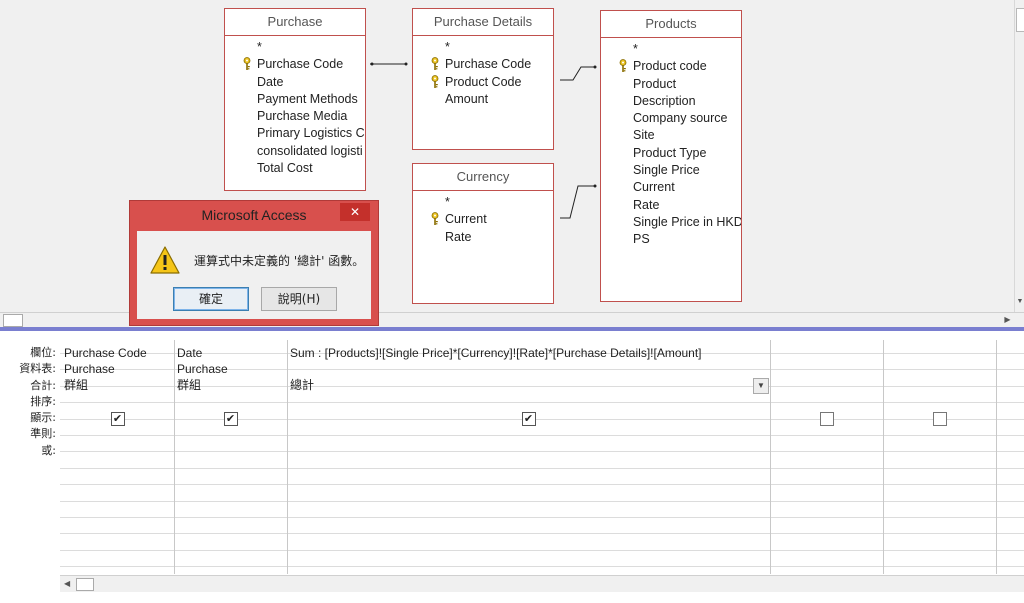  What do you see at coordinates (527, 385) in the screenshot?
I see `total-cell: 總計` at bounding box center [527, 385].